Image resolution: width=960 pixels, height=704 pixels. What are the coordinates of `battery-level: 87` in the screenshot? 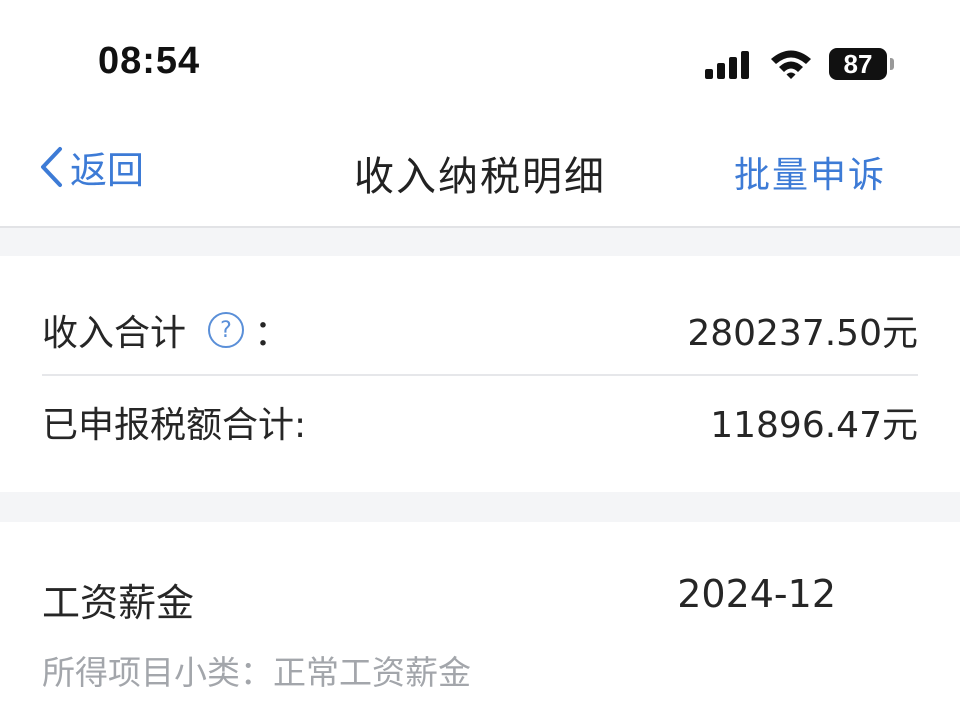 It's located at (858, 63).